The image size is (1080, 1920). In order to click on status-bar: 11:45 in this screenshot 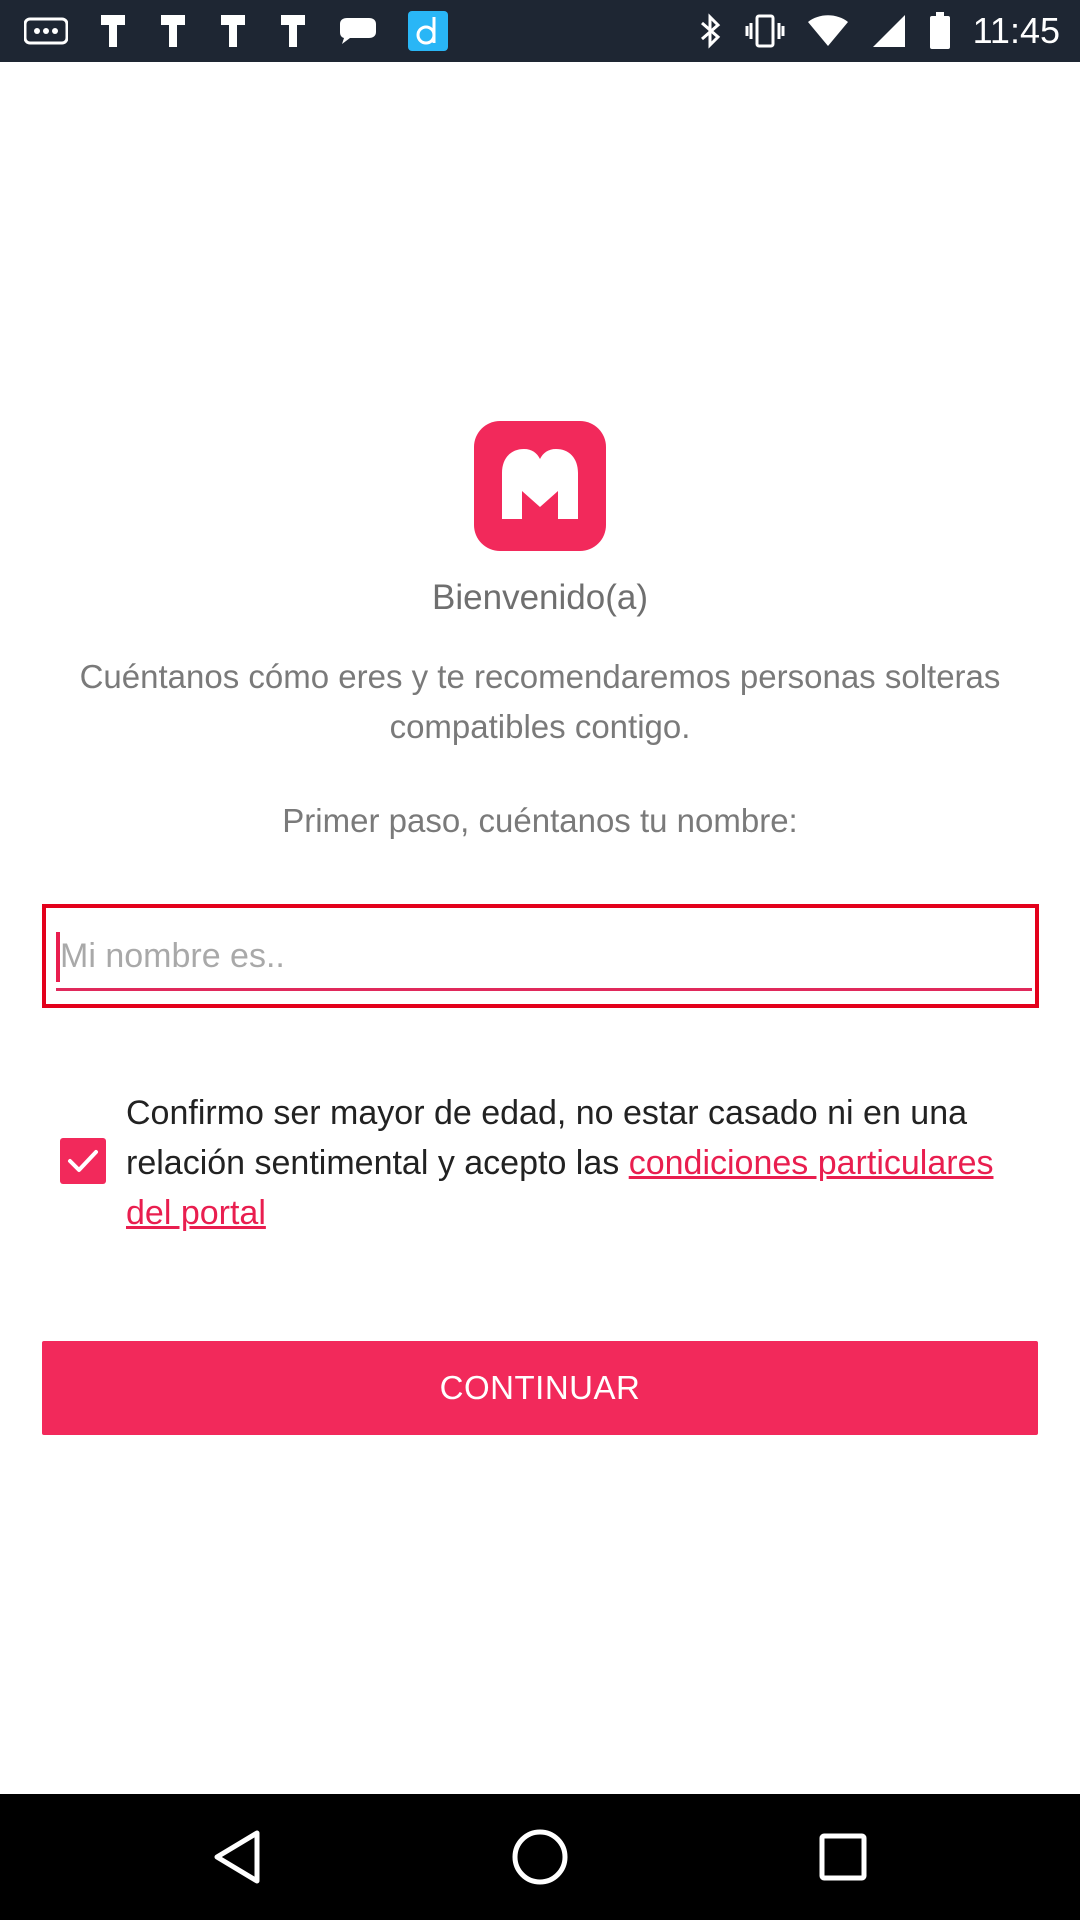, I will do `click(540, 31)`.